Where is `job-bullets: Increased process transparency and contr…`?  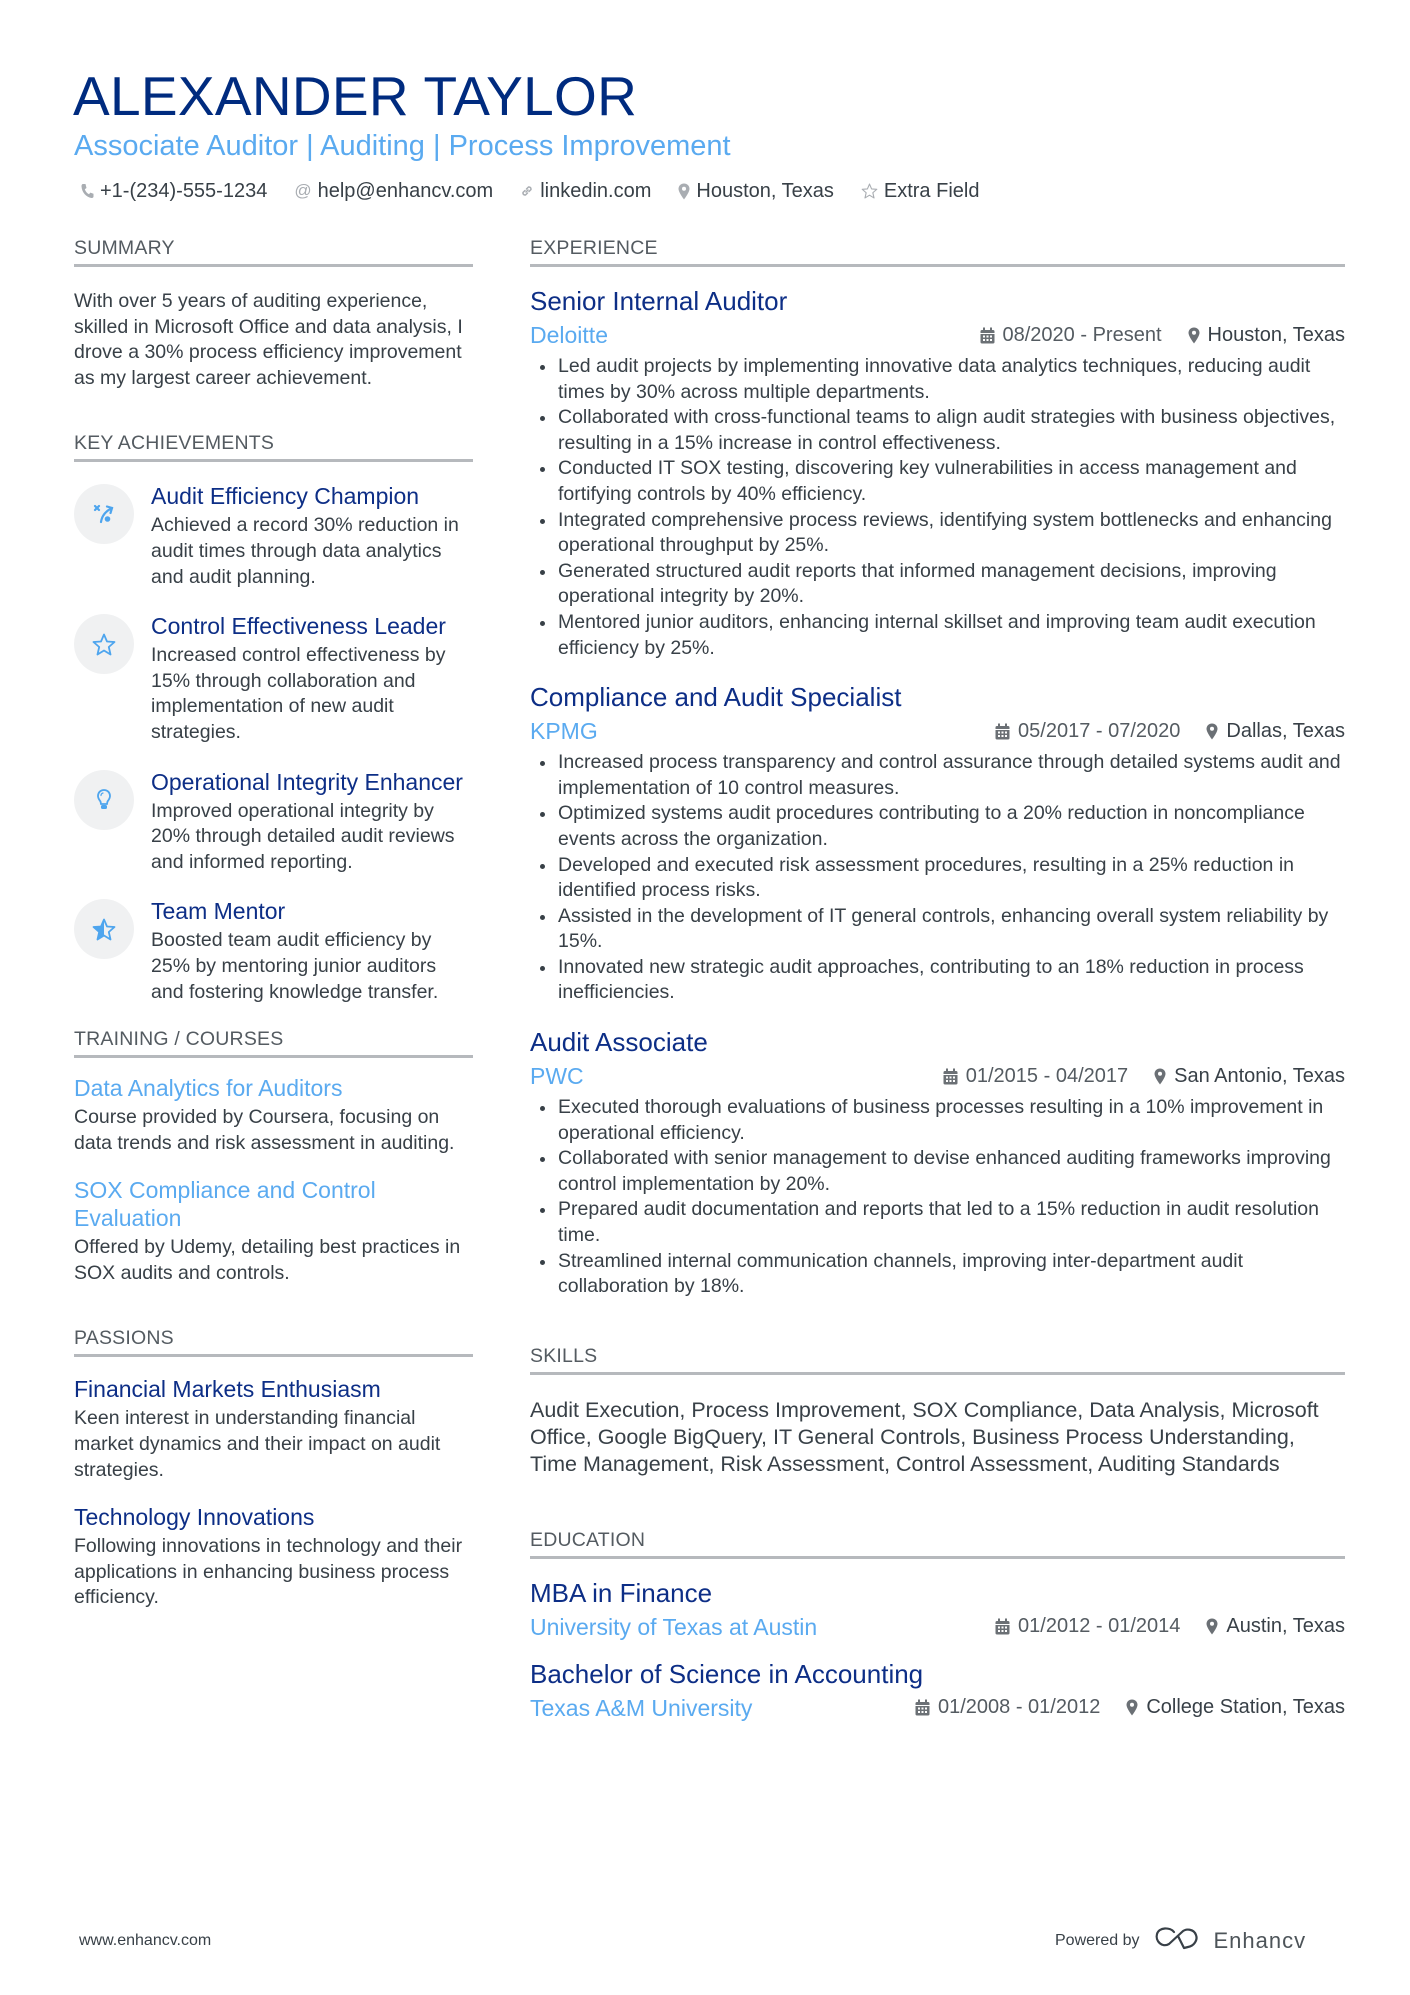
job-bullets: Increased process transparency and contr… is located at coordinates (937, 878).